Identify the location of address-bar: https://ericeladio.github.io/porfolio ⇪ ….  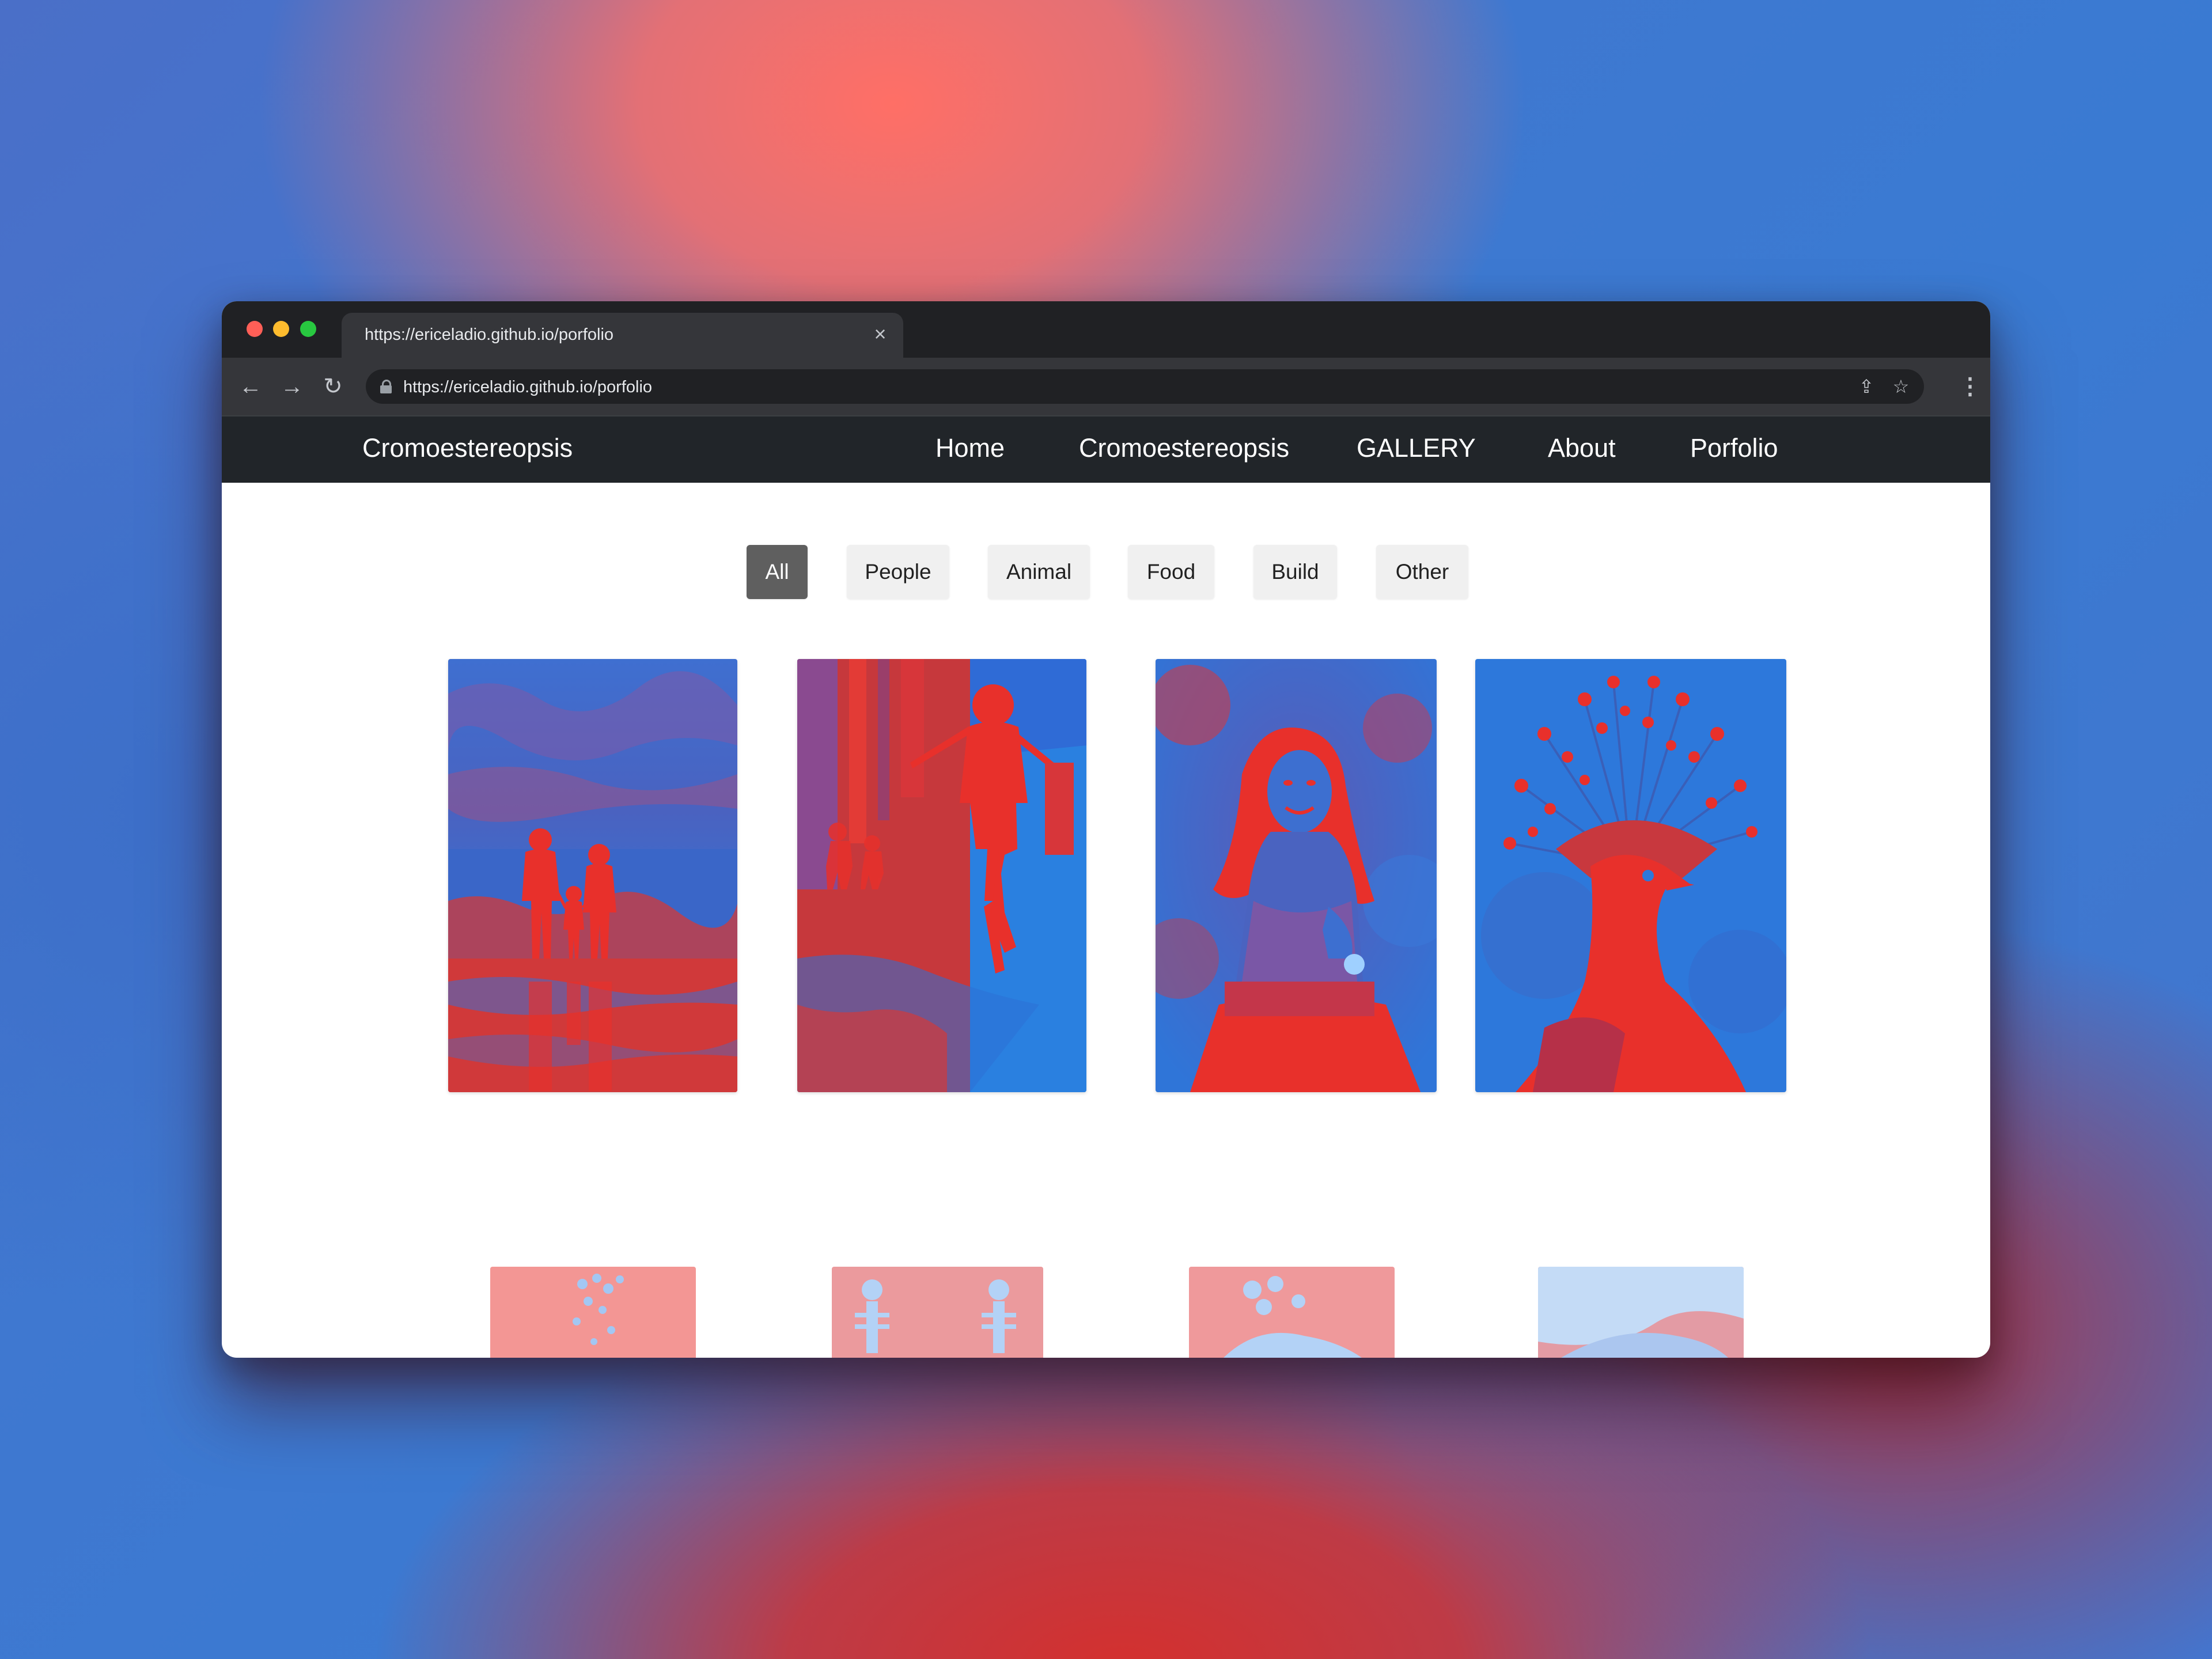
(1145, 386).